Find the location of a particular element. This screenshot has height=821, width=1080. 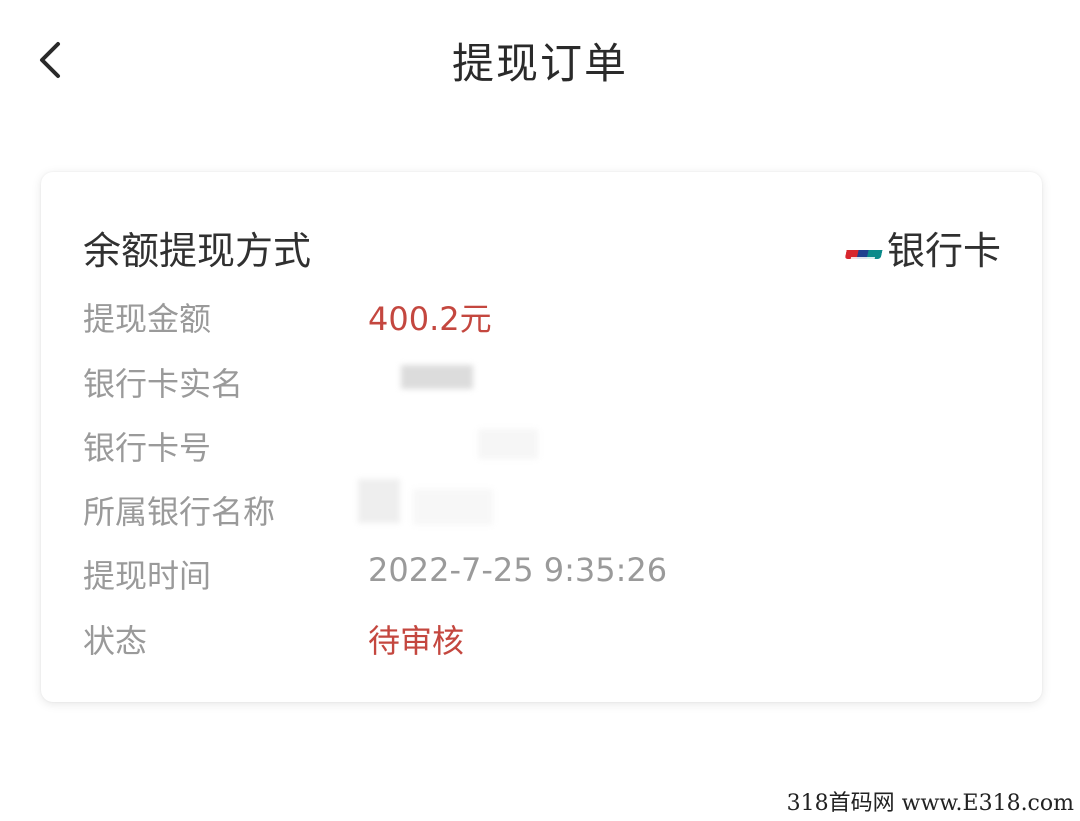

row-key-card-number: 银行卡号 is located at coordinates (147, 448).